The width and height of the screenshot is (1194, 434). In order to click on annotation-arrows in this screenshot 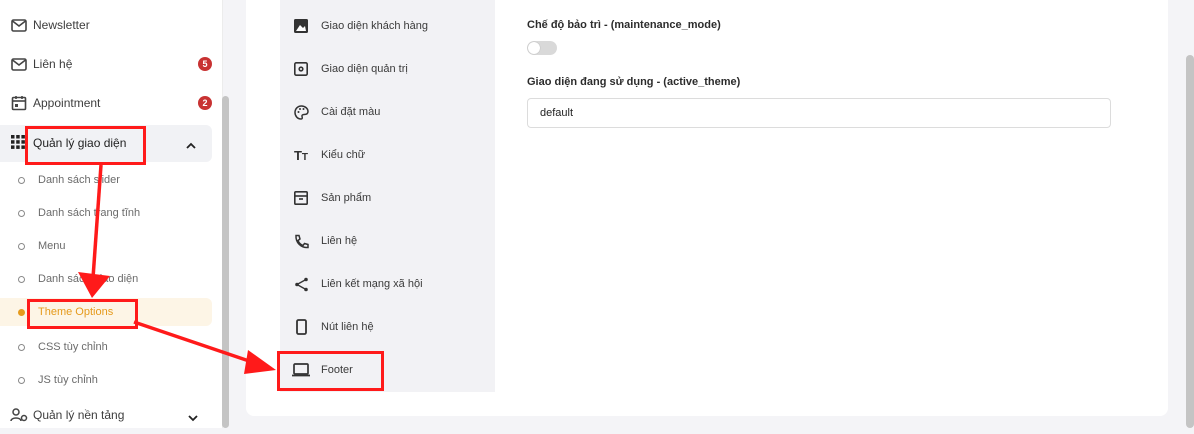, I will do `click(177, 269)`.